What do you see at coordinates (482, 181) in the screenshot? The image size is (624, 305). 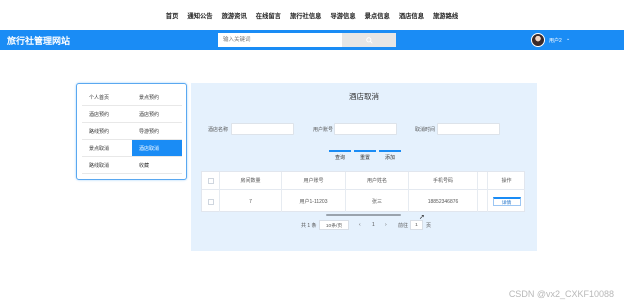 I see `column-header-extra` at bounding box center [482, 181].